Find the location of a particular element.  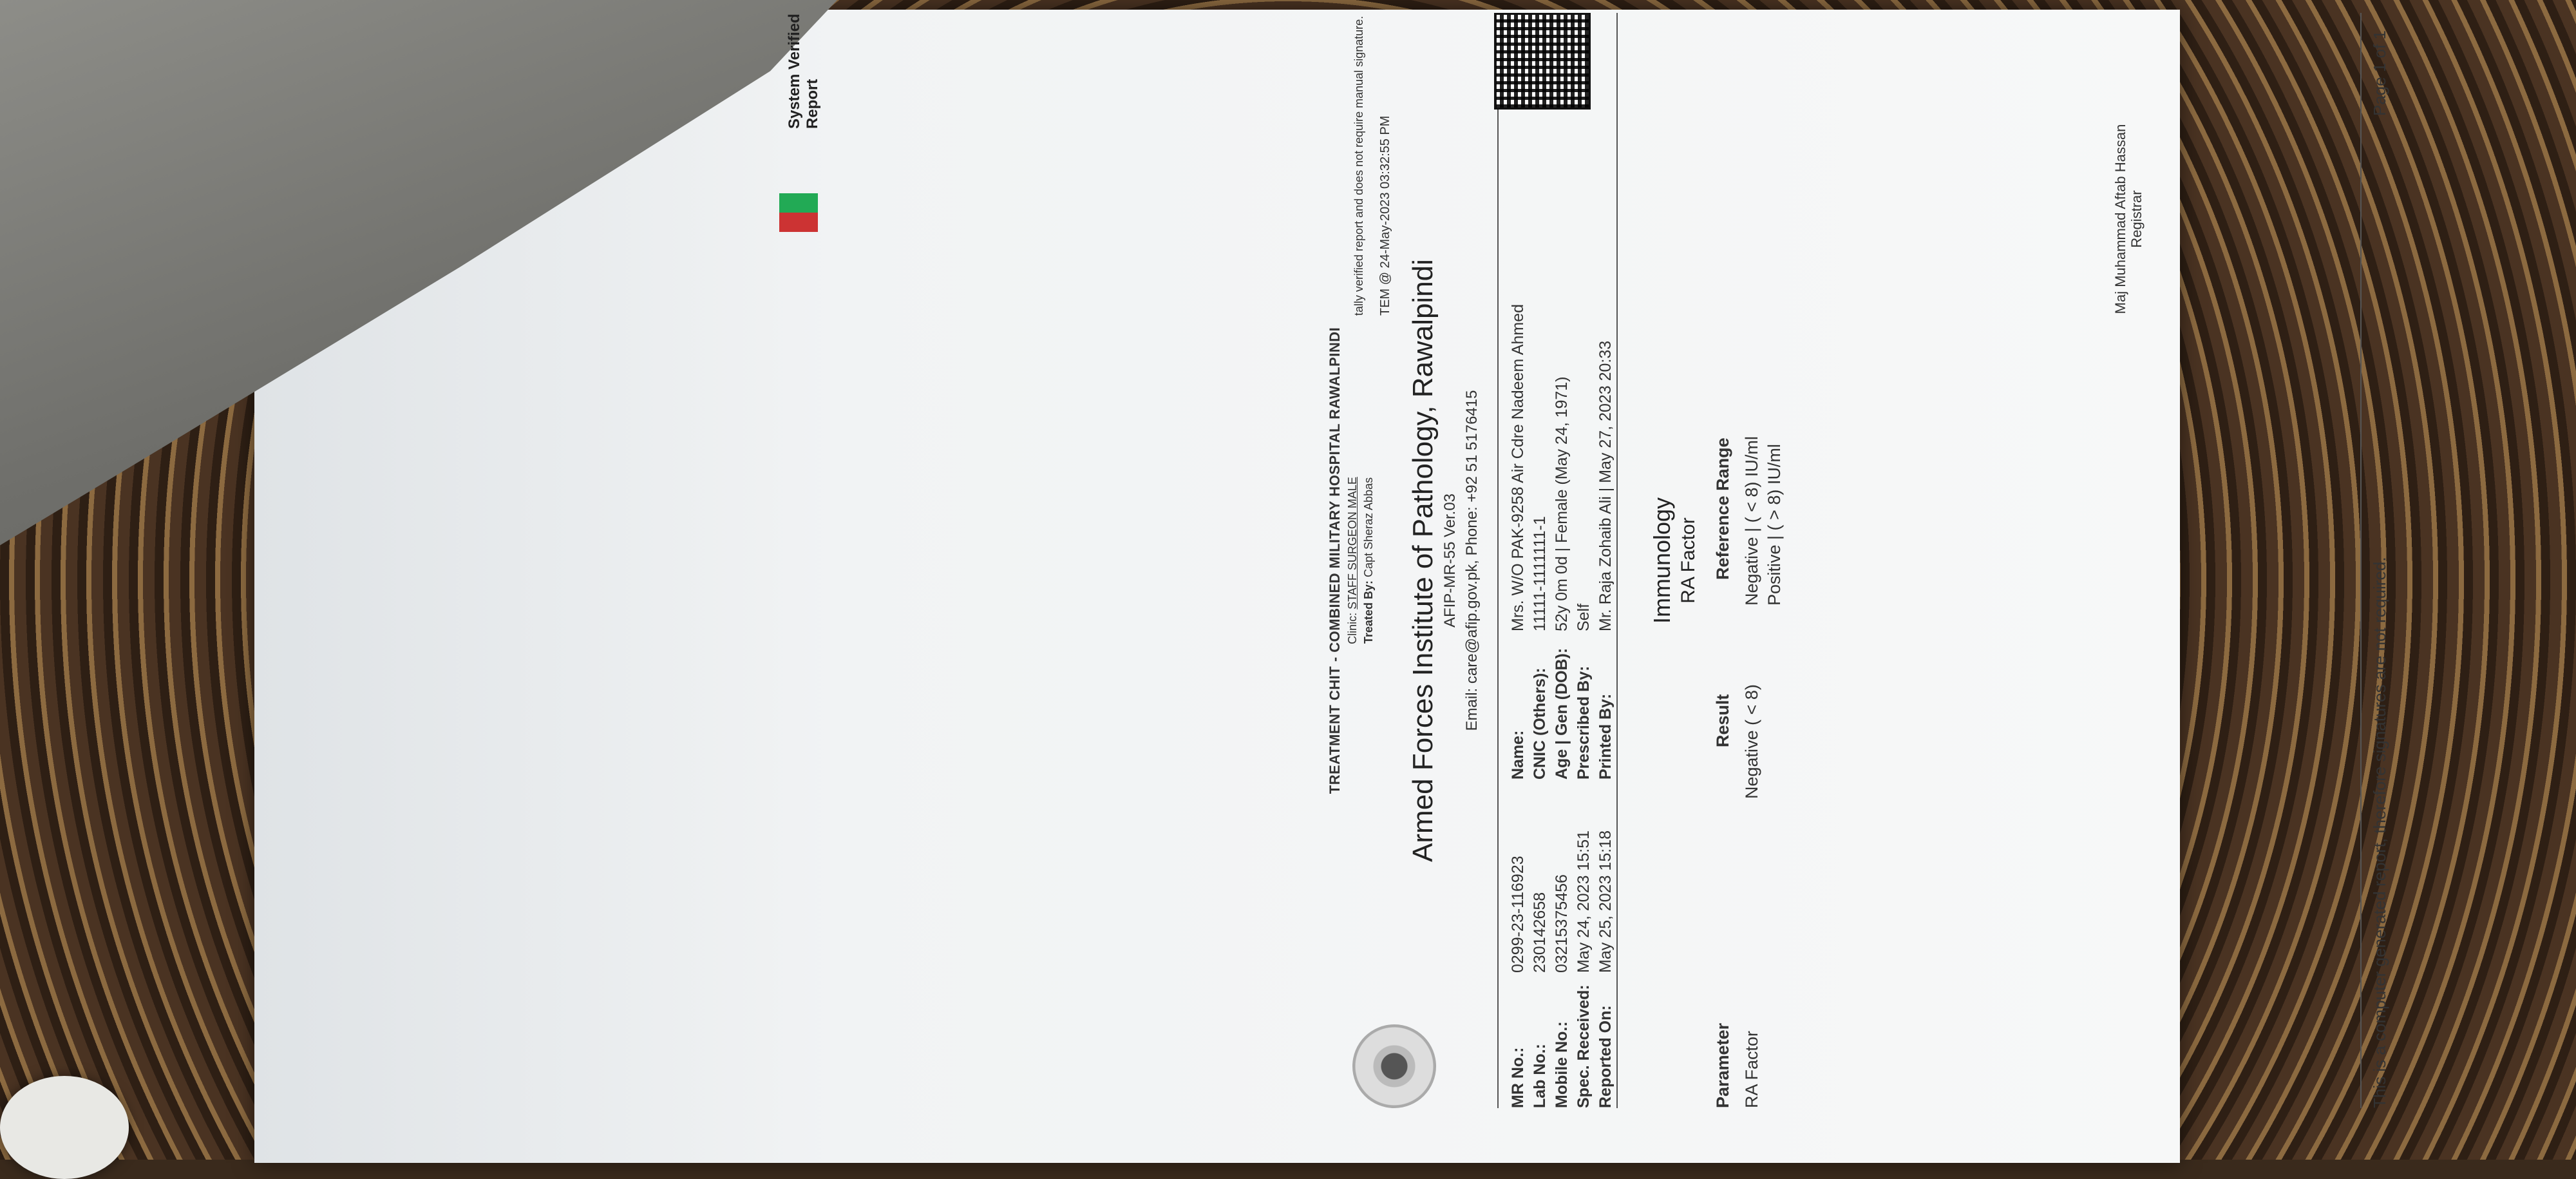

result-cell: Negative ( < 8) is located at coordinates (1752, 741).